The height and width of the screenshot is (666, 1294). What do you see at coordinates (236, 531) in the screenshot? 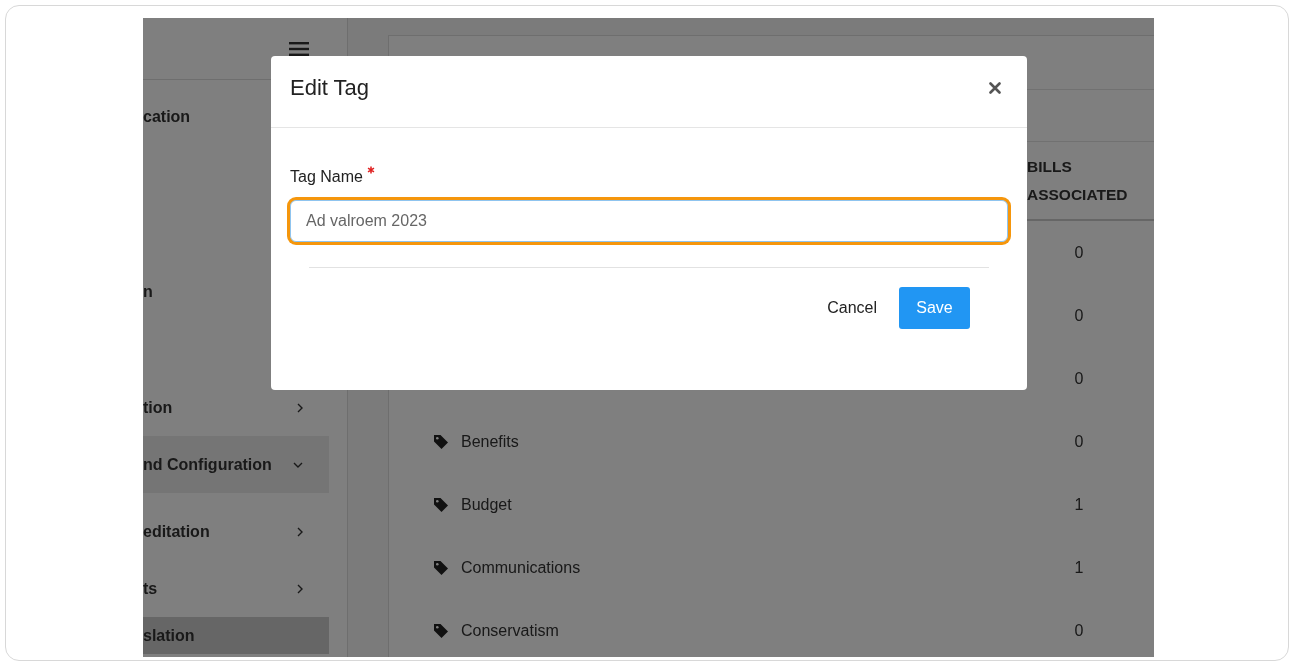
I see `sidebar-item: editation` at bounding box center [236, 531].